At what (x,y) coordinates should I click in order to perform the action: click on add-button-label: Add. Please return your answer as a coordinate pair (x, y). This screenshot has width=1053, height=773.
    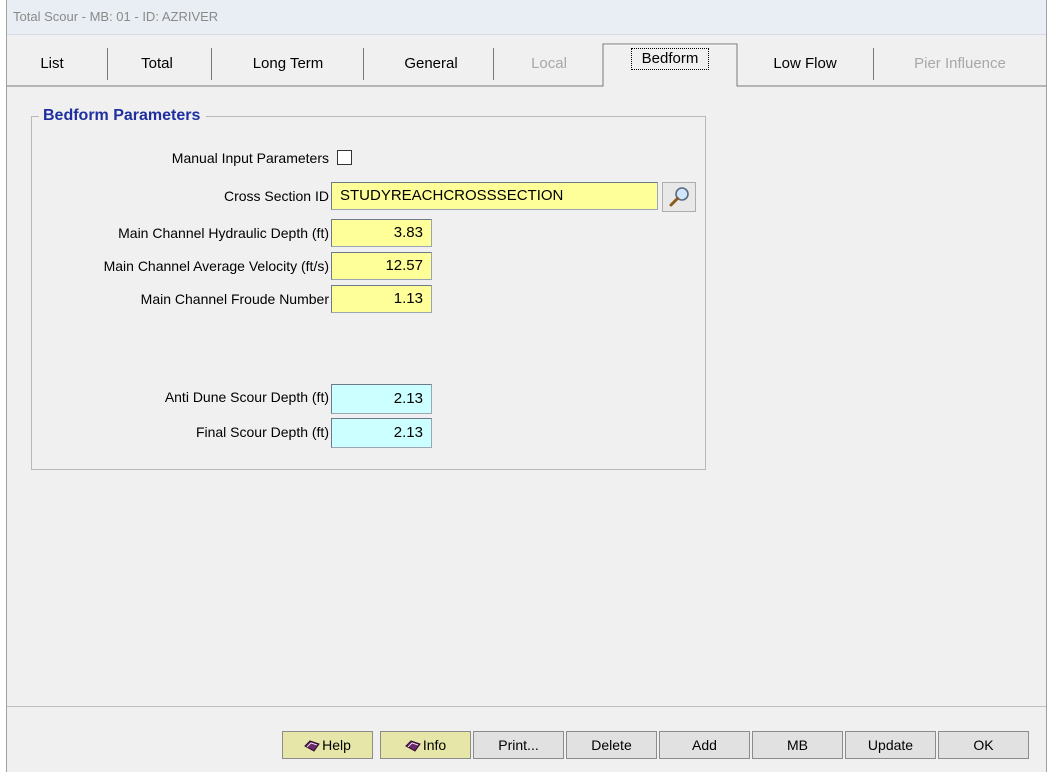
    Looking at the image, I should click on (704, 745).